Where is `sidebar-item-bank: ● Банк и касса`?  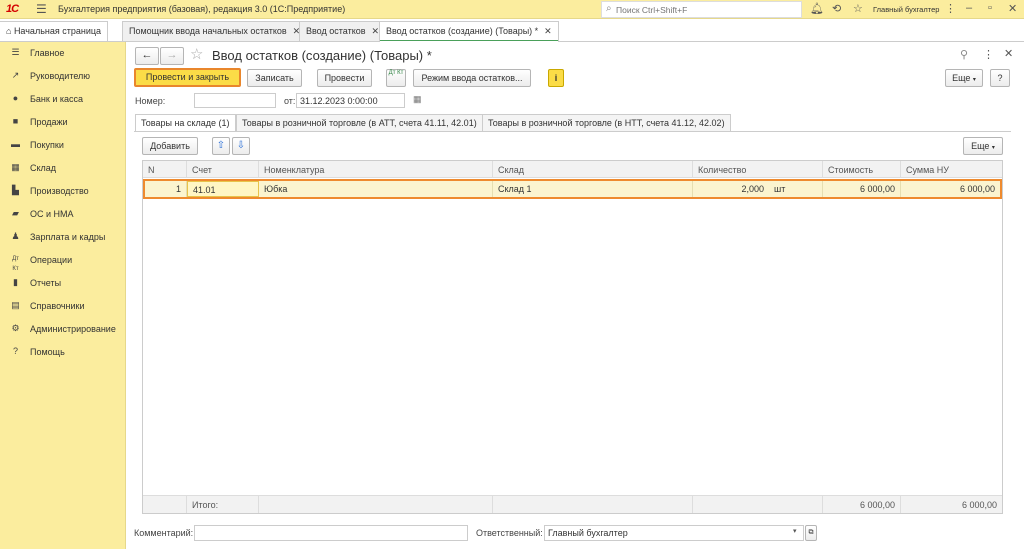 sidebar-item-bank: ● Банк и касса is located at coordinates (63, 99).